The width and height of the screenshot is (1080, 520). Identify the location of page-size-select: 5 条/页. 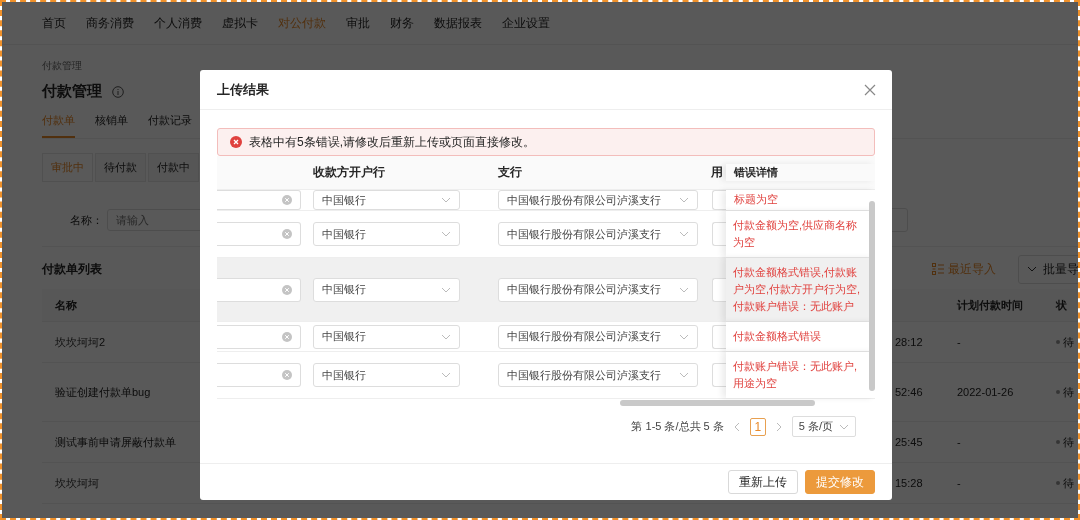
(823, 426).